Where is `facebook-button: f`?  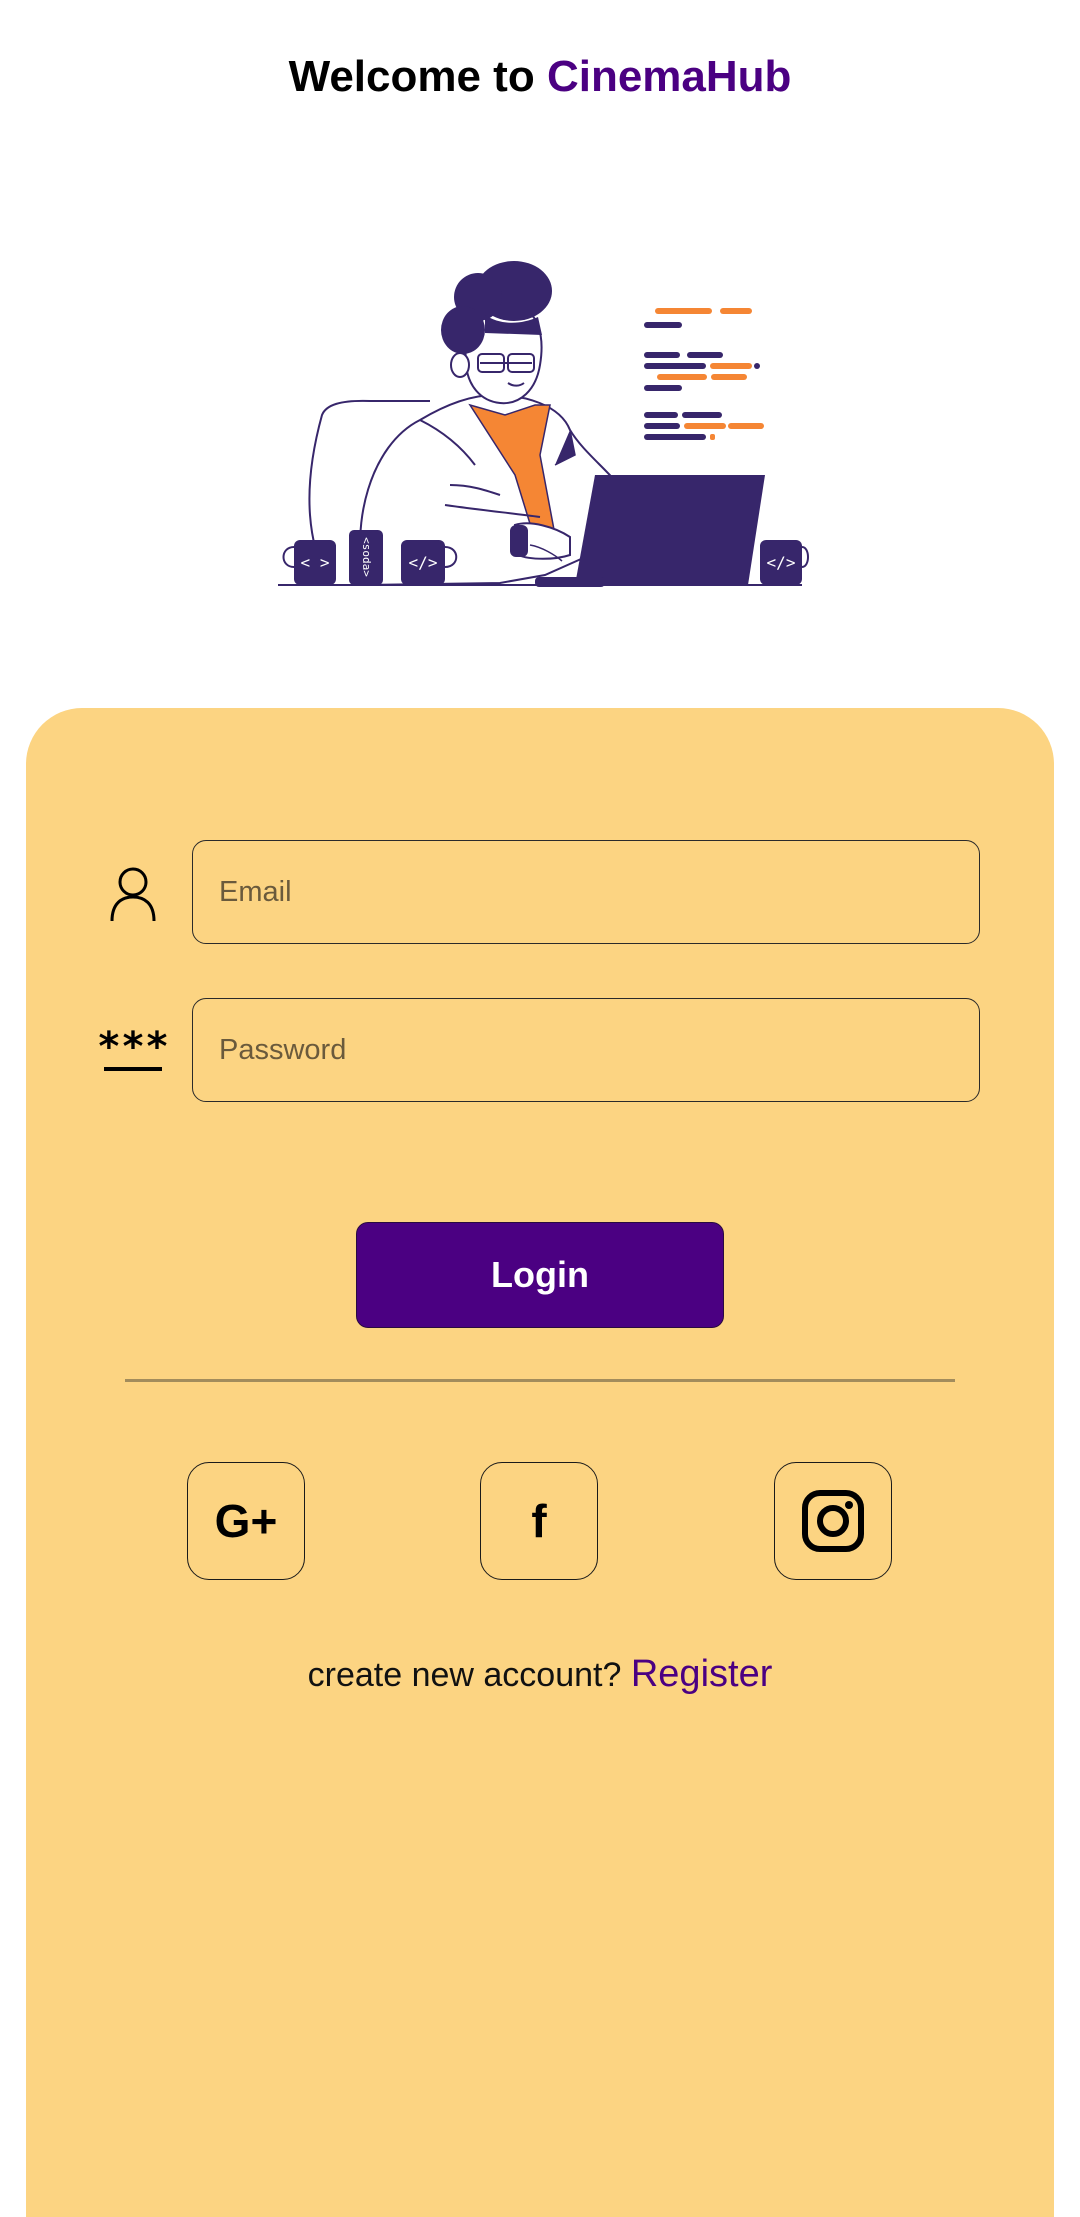 facebook-button: f is located at coordinates (539, 1521).